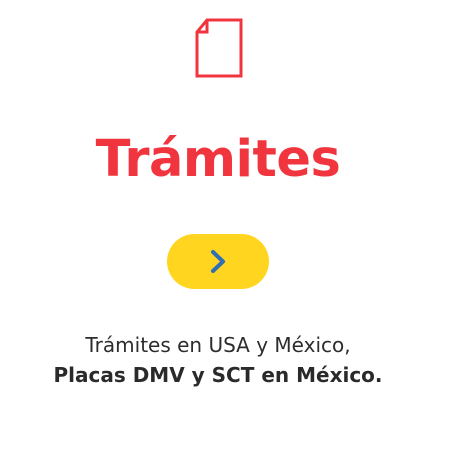 Image resolution: width=462 pixels, height=460 pixels. Describe the element at coordinates (218, 159) in the screenshot. I see `card-title: Trámites` at that location.